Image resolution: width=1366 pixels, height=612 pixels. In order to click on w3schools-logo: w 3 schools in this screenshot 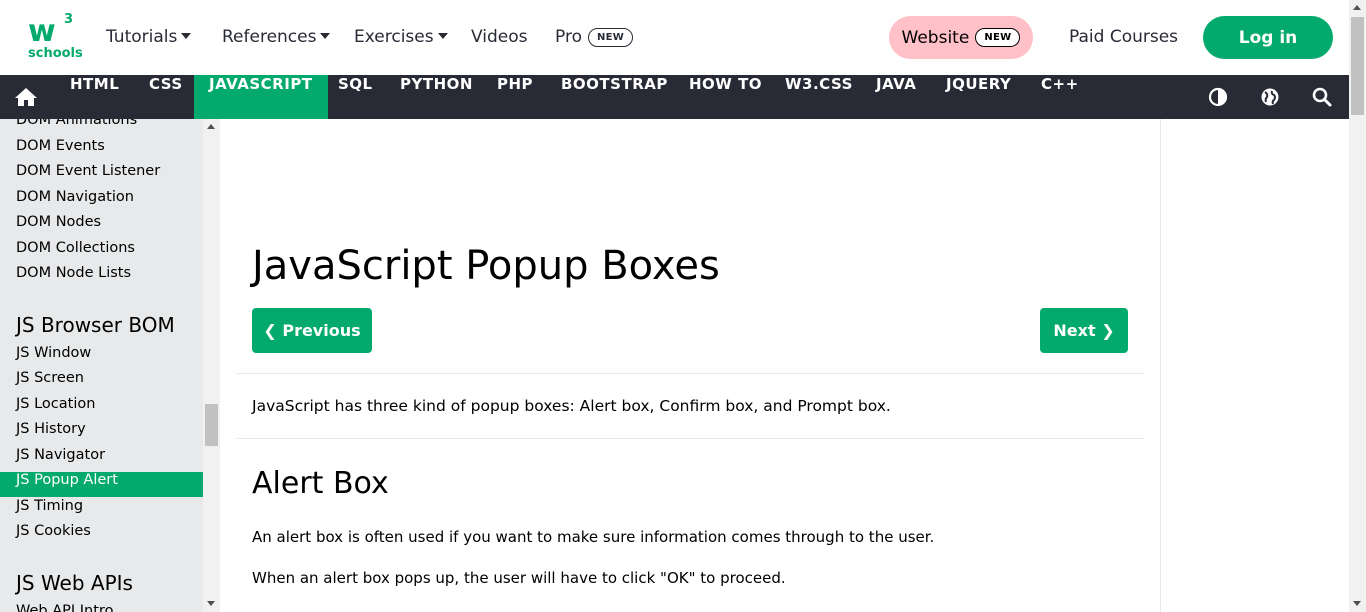, I will do `click(54, 37)`.